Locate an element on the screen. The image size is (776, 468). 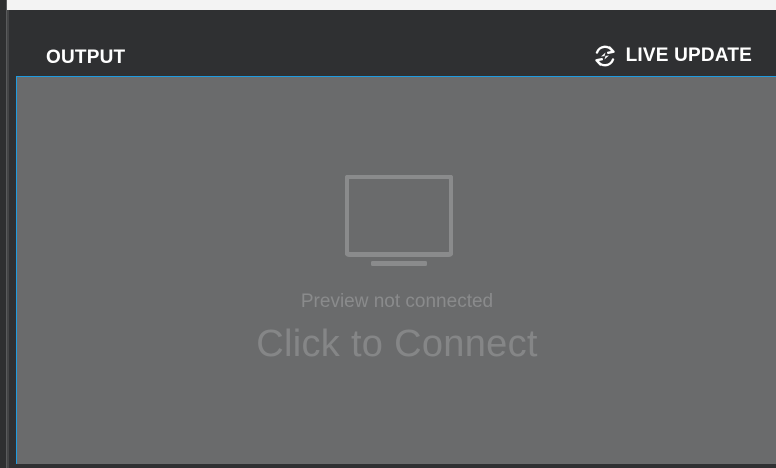
monitor-icon is located at coordinates (399, 220).